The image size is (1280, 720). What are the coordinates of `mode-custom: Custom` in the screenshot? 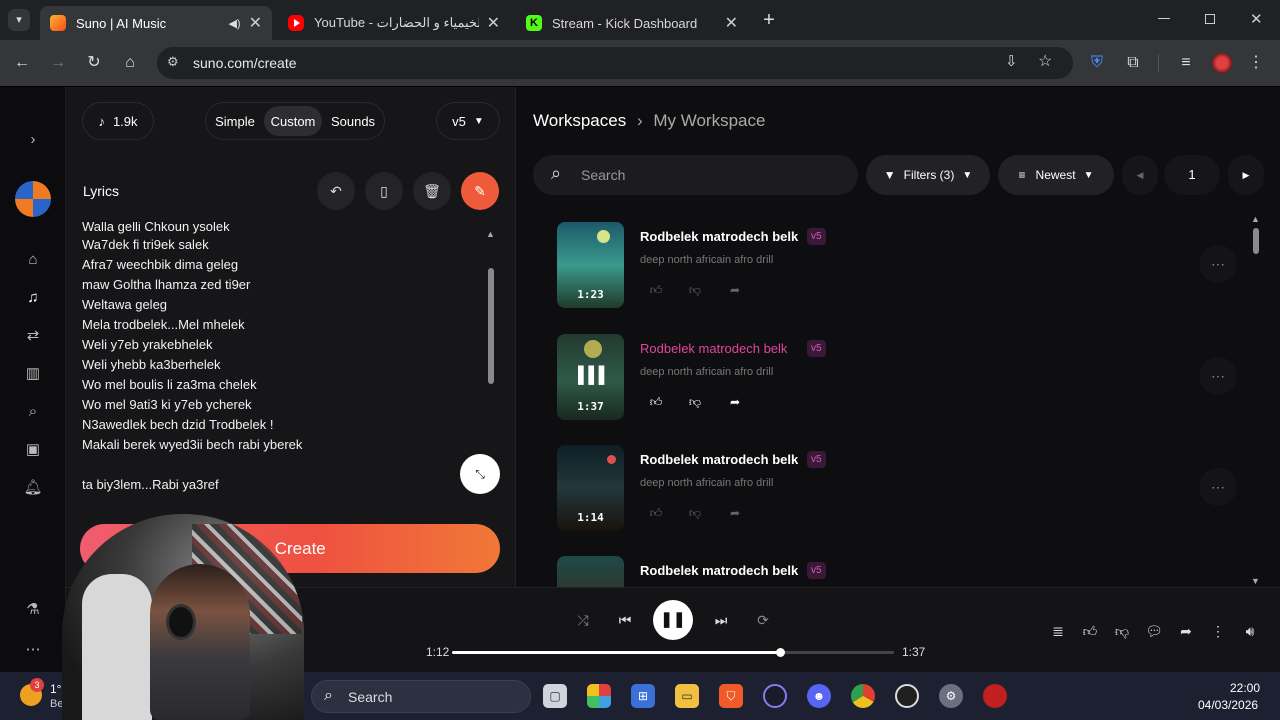 It's located at (293, 121).